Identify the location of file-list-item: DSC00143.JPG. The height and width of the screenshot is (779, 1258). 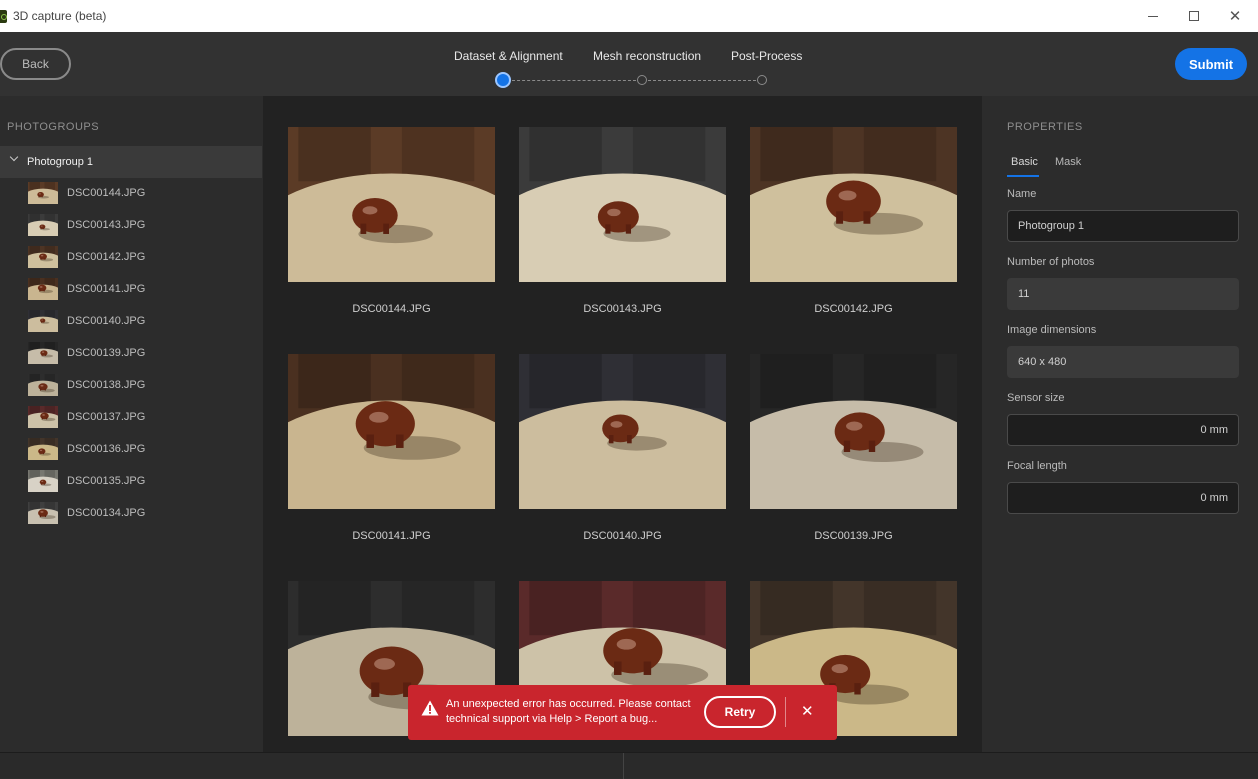
(131, 226).